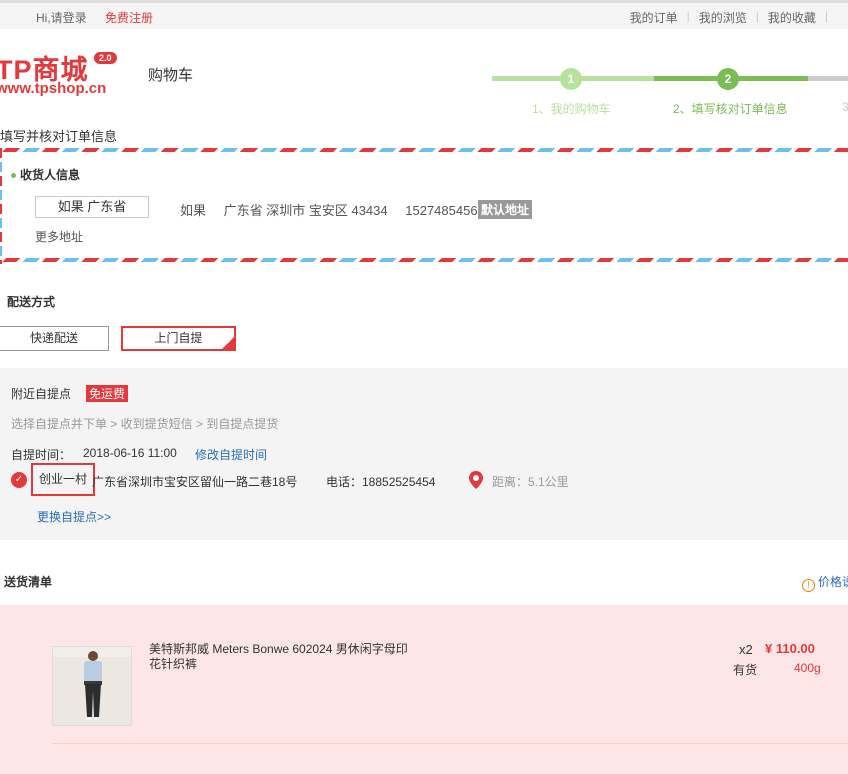  Describe the element at coordinates (728, 79) in the screenshot. I see `step-2-circle: 2` at that location.